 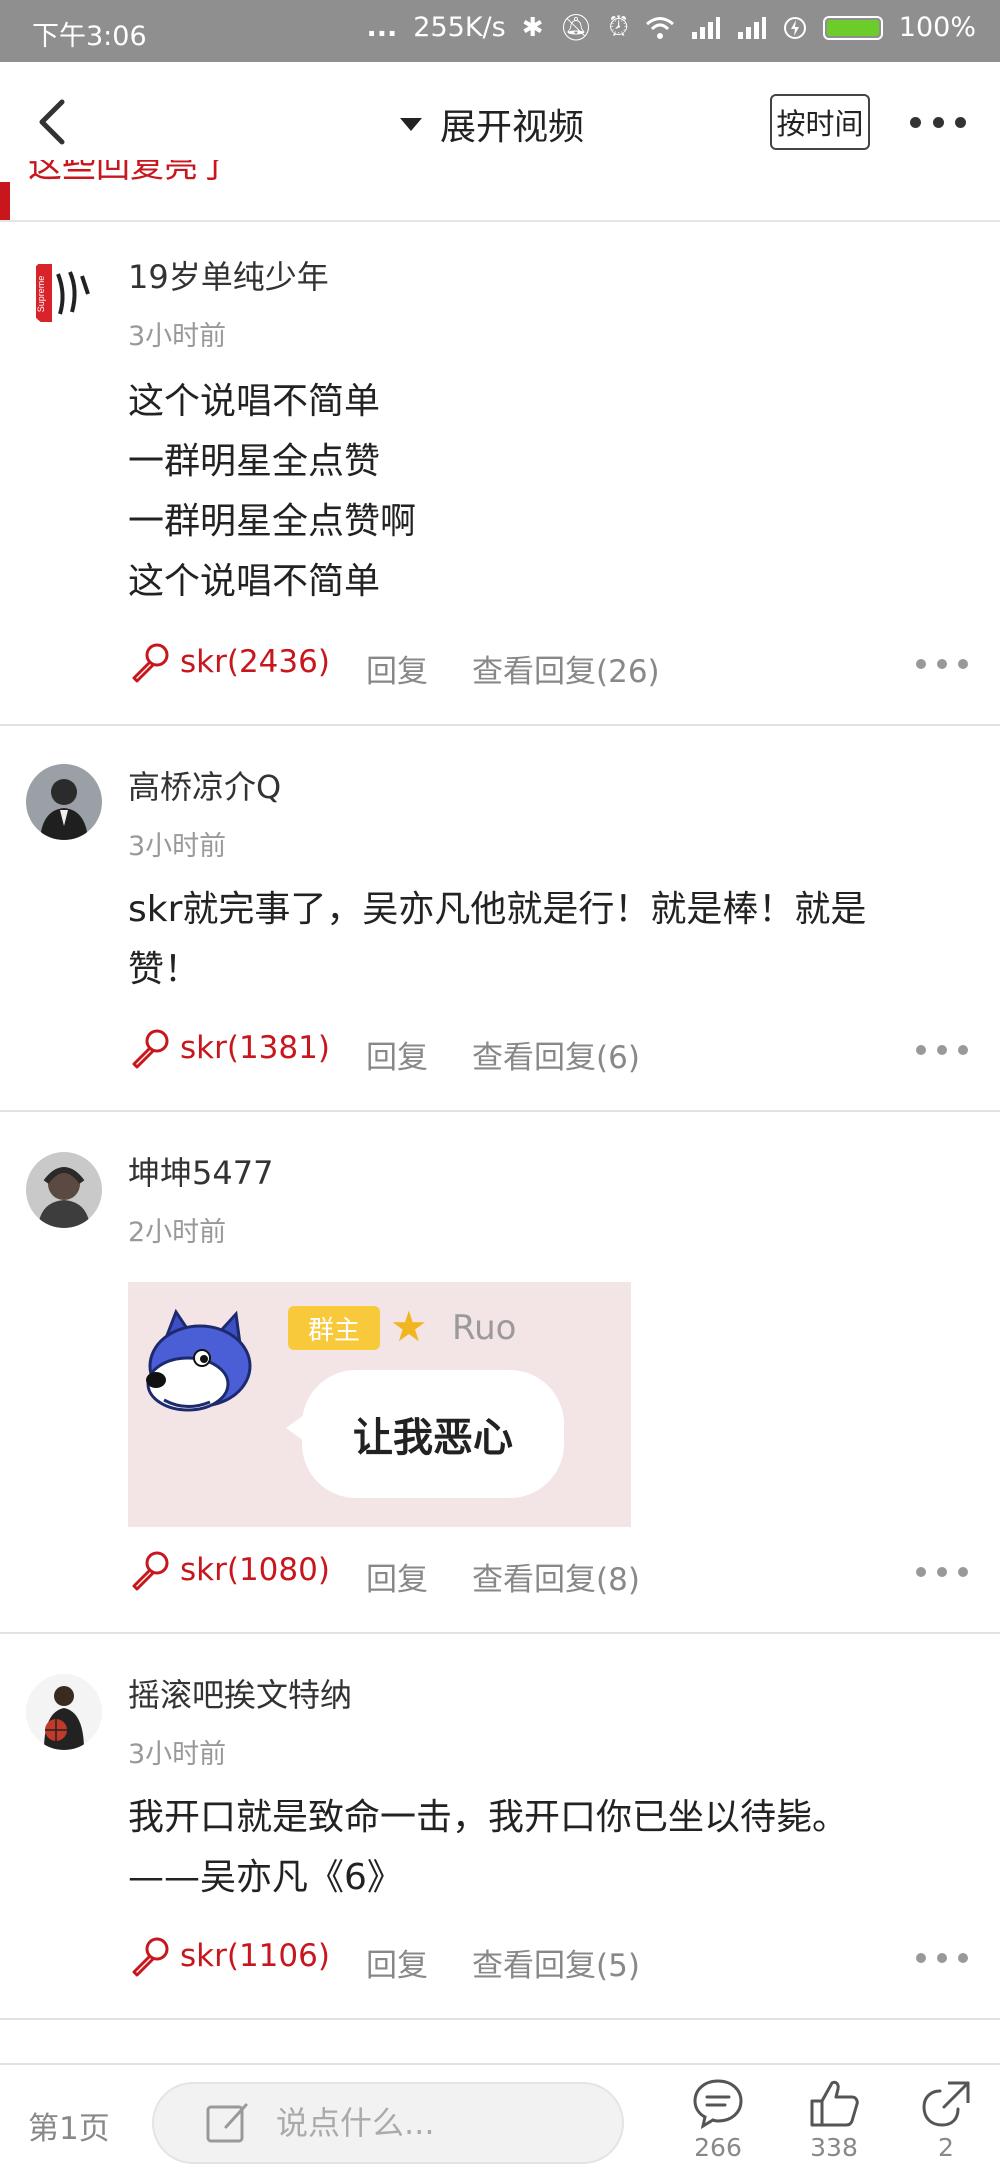 I want to click on comment-text: skr就完事了，吴亦凡他就是行！就是棒！就是 赞！, so click(x=538, y=940).